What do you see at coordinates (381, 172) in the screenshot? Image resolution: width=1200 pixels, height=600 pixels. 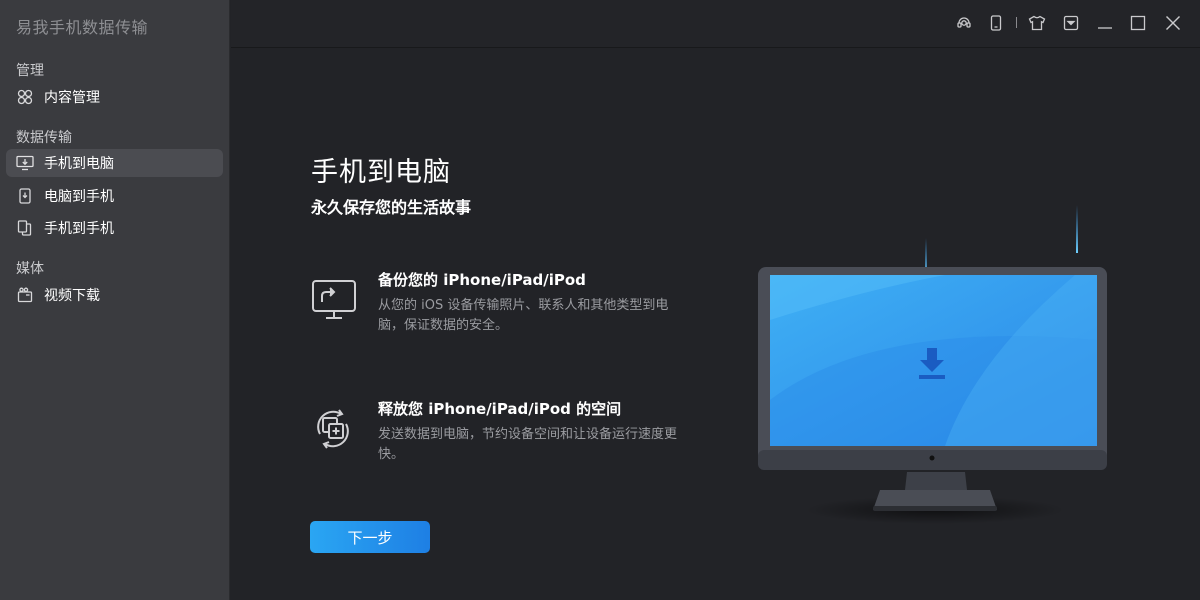 I see `page-title: 手机到电脑` at bounding box center [381, 172].